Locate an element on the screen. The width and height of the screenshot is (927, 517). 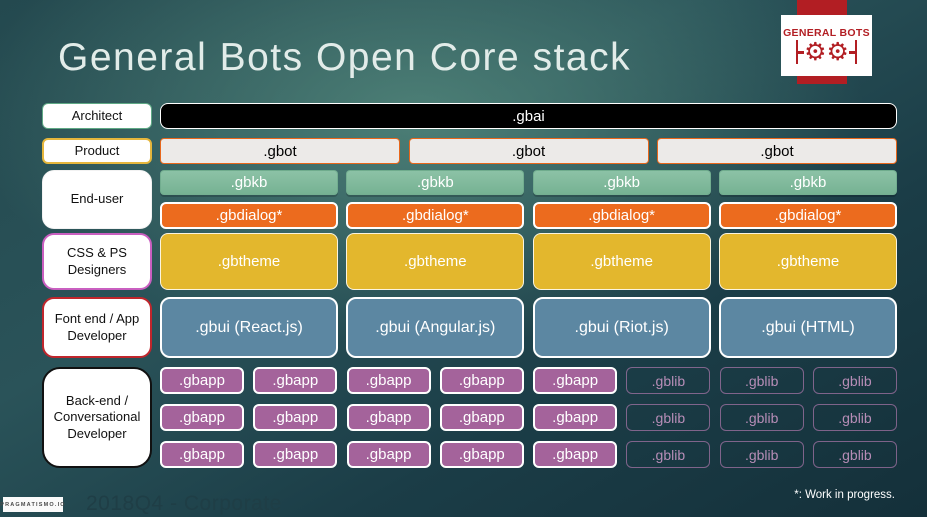
work-in-progress-note: *: Work in progress. is located at coordinates (844, 495).